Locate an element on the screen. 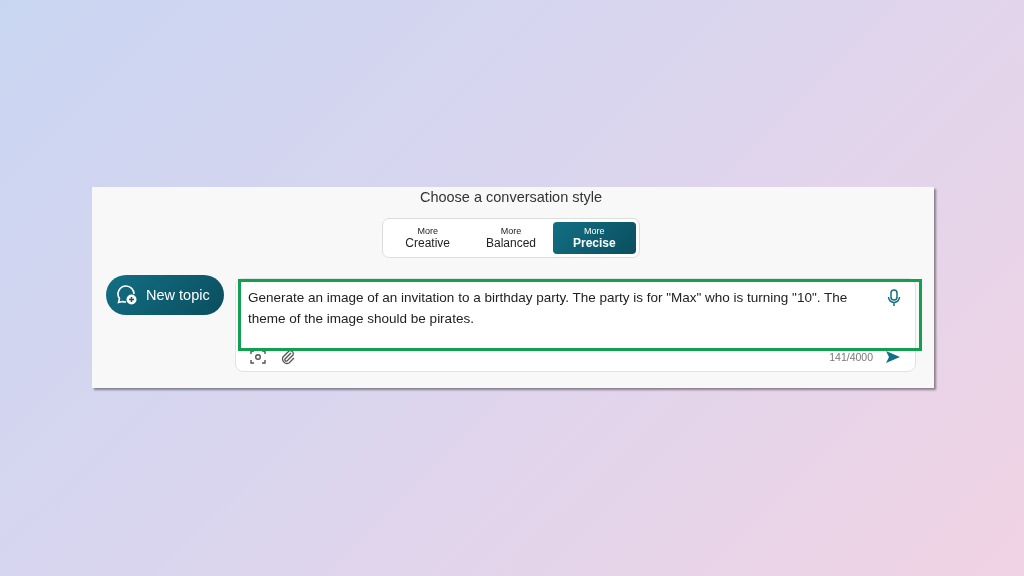  visual-search-icon is located at coordinates (258, 357).